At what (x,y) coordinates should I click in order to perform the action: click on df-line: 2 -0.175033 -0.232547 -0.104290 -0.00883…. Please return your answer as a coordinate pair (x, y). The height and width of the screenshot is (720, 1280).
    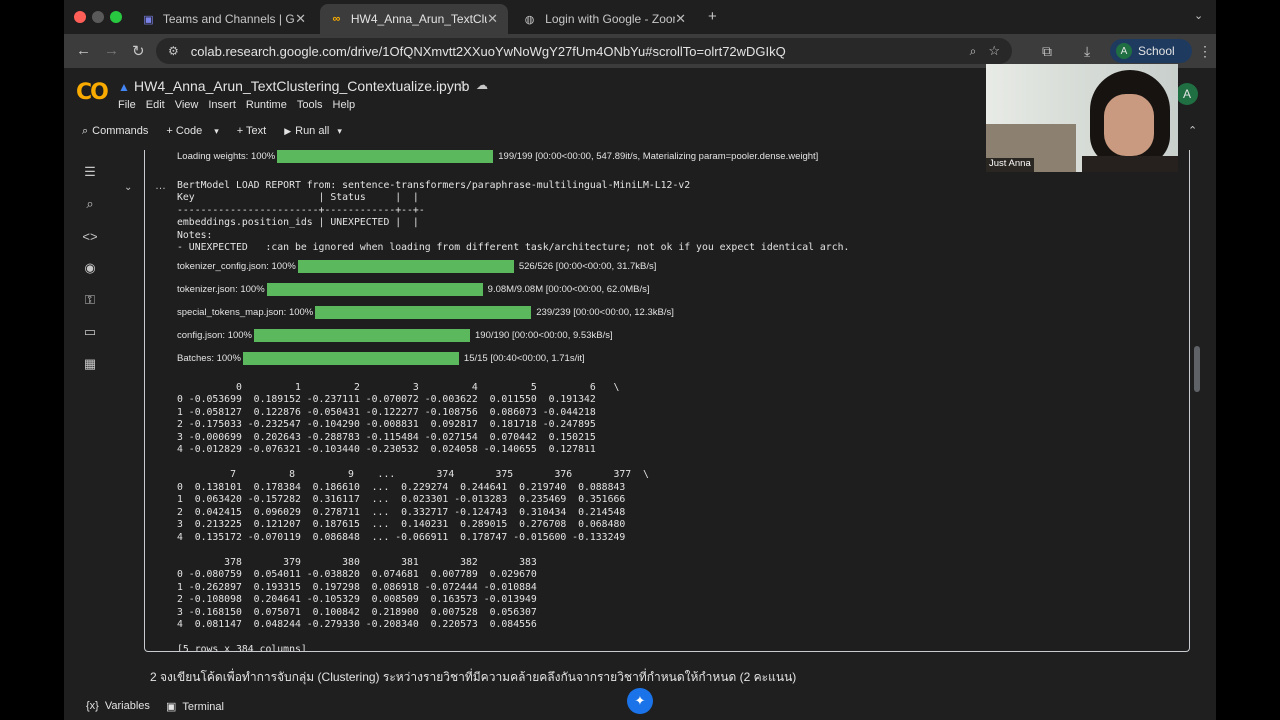
    Looking at the image, I should click on (386, 424).